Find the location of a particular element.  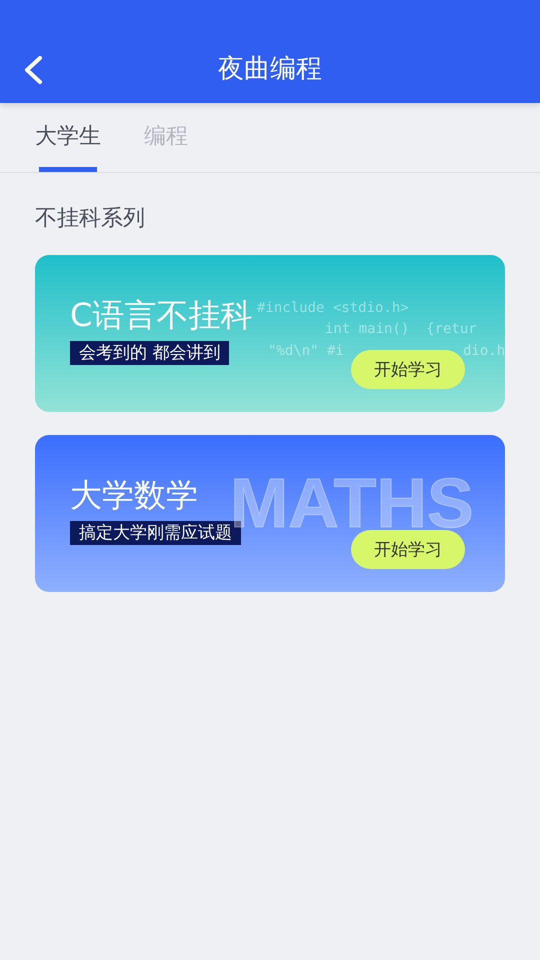

tab: 大学生 is located at coordinates (68, 146).